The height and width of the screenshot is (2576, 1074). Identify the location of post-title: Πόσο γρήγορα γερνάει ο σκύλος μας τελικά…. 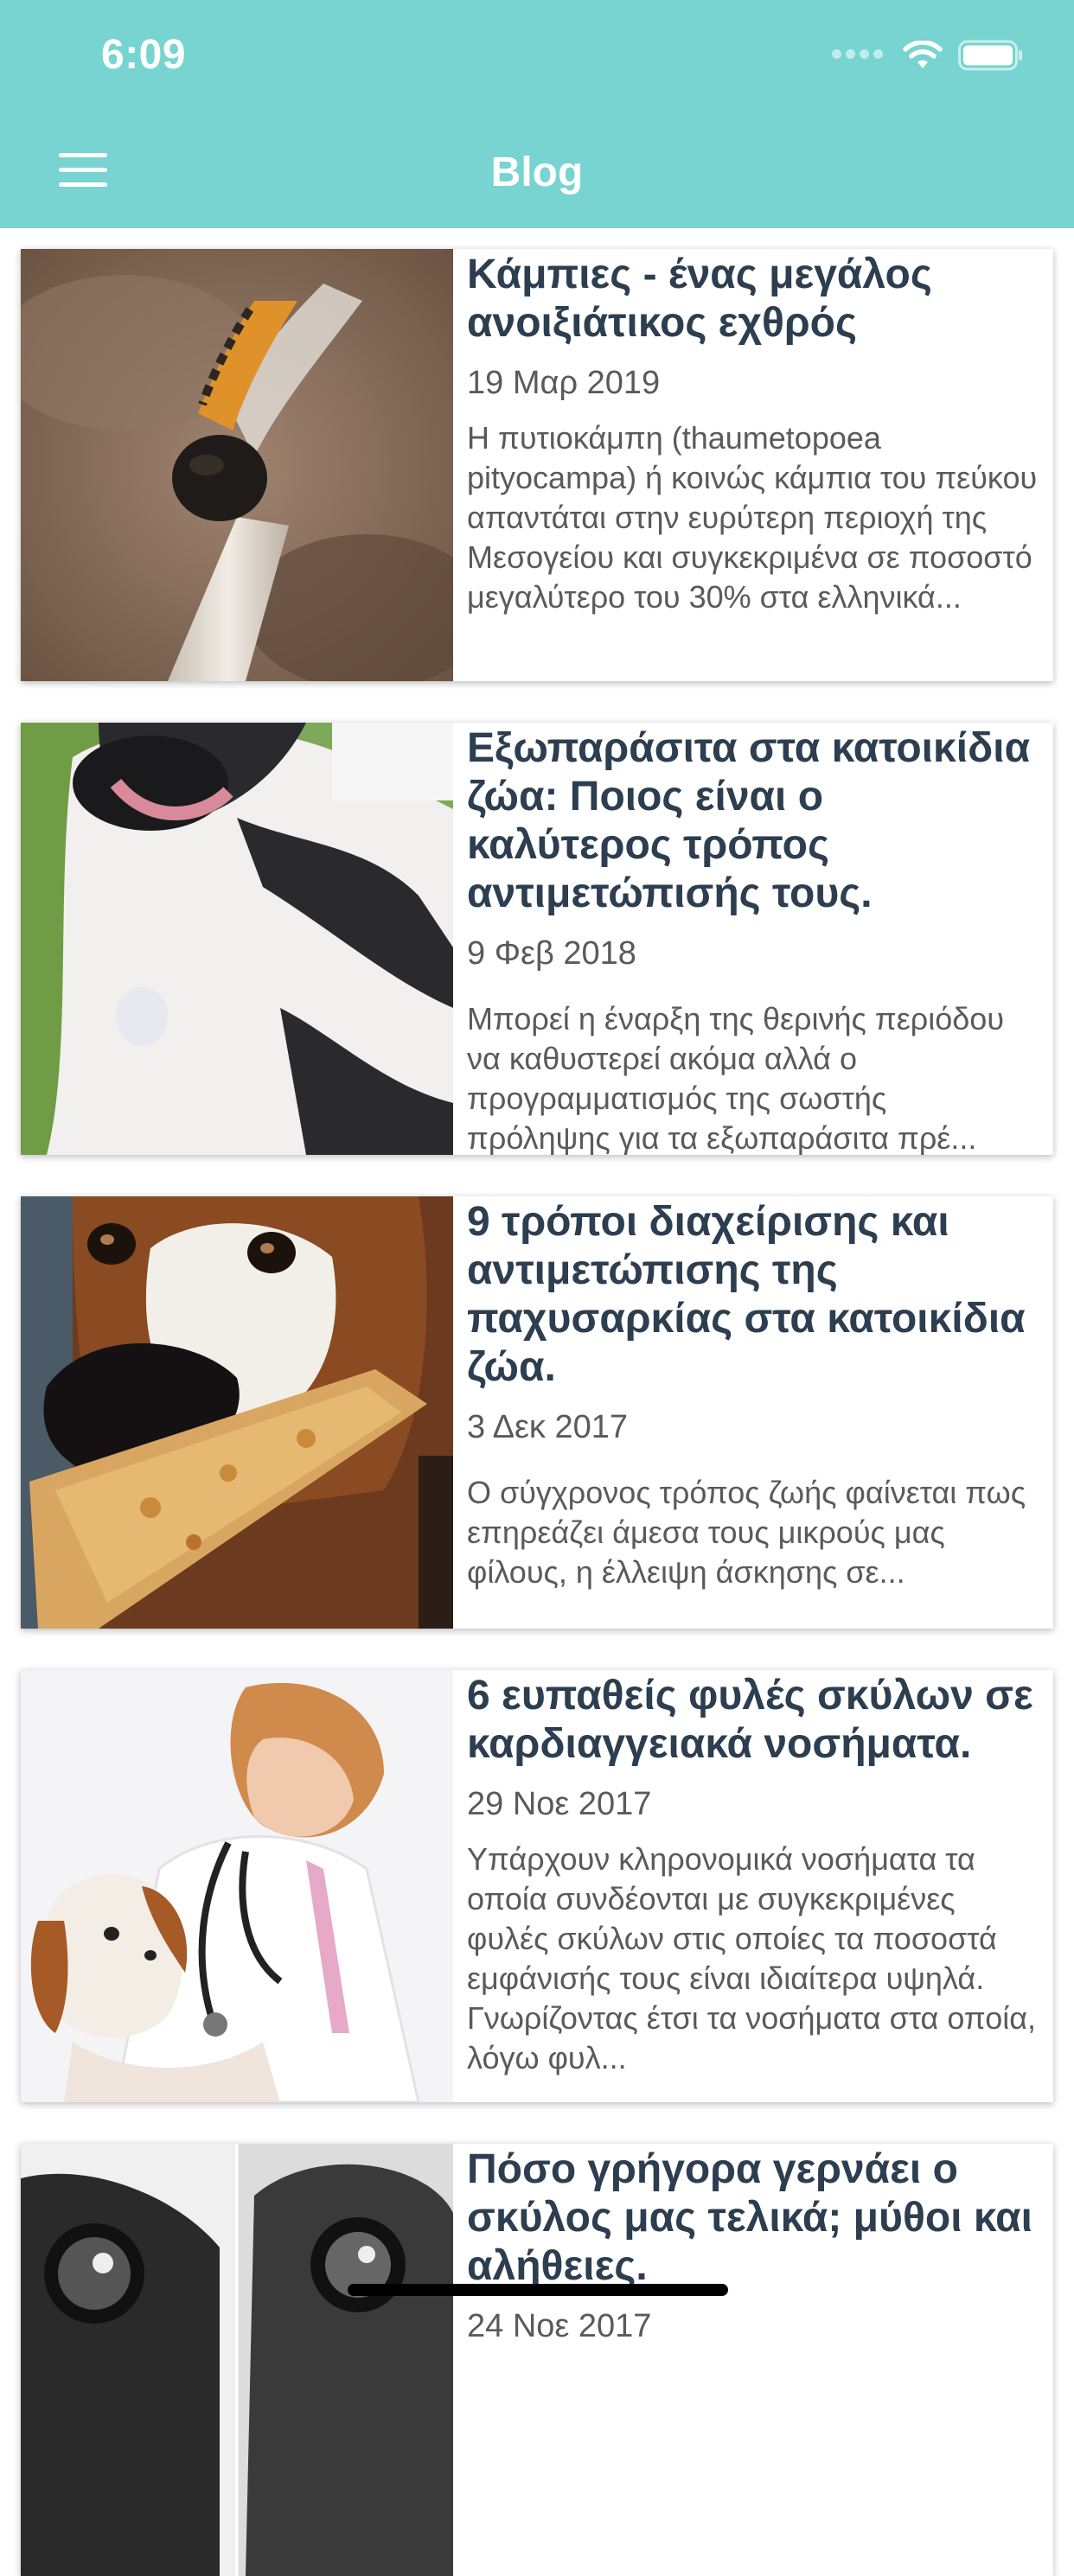
(752, 2217).